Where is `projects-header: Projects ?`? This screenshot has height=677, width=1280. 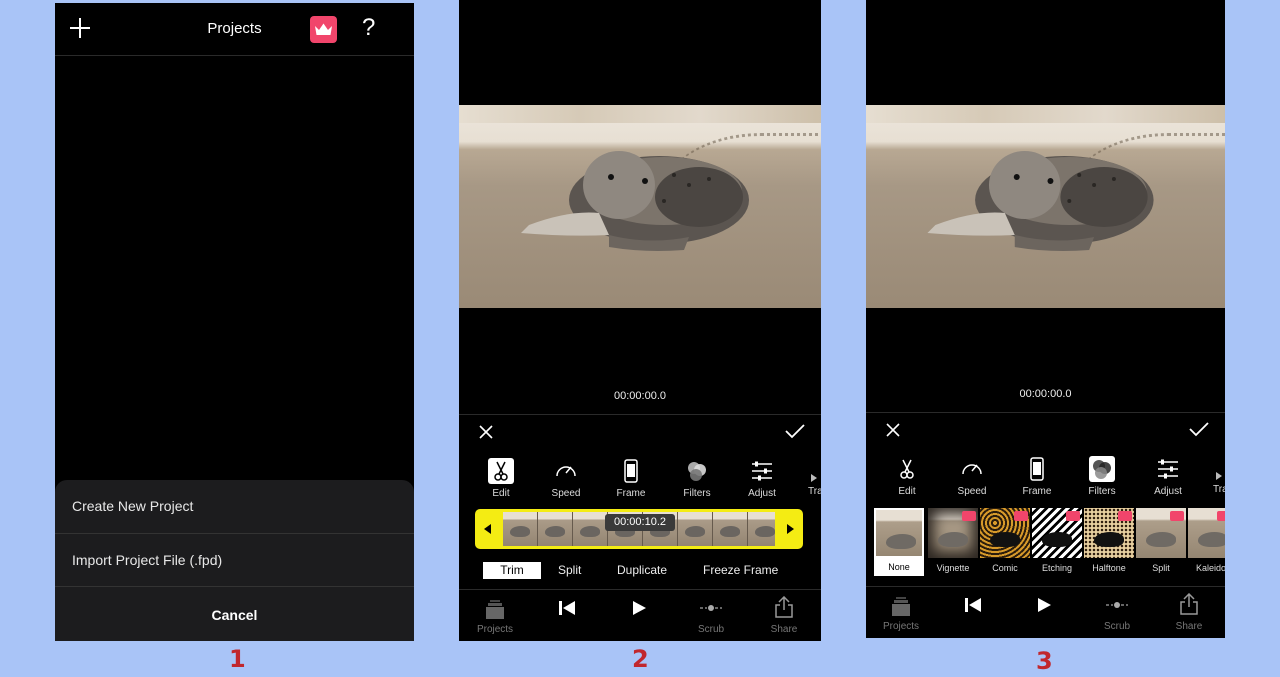 projects-header: Projects ? is located at coordinates (234, 29).